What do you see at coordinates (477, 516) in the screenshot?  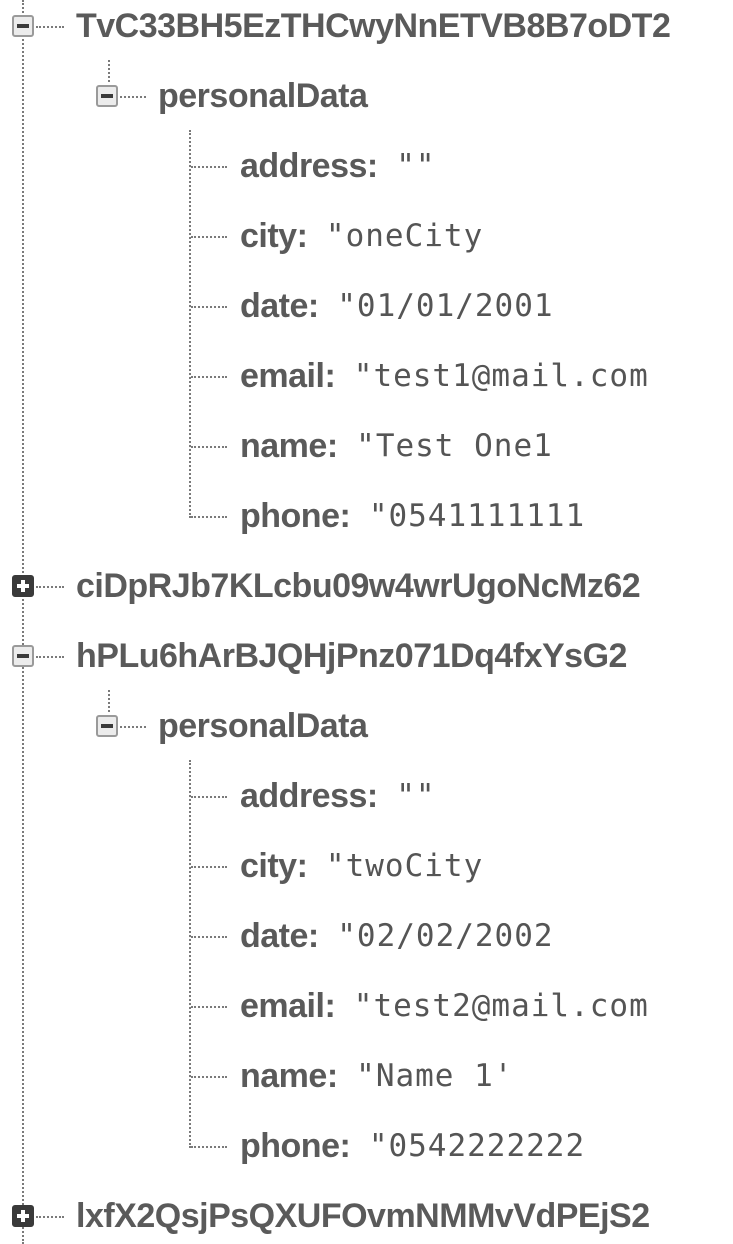 I see `field-value: "0541111111` at bounding box center [477, 516].